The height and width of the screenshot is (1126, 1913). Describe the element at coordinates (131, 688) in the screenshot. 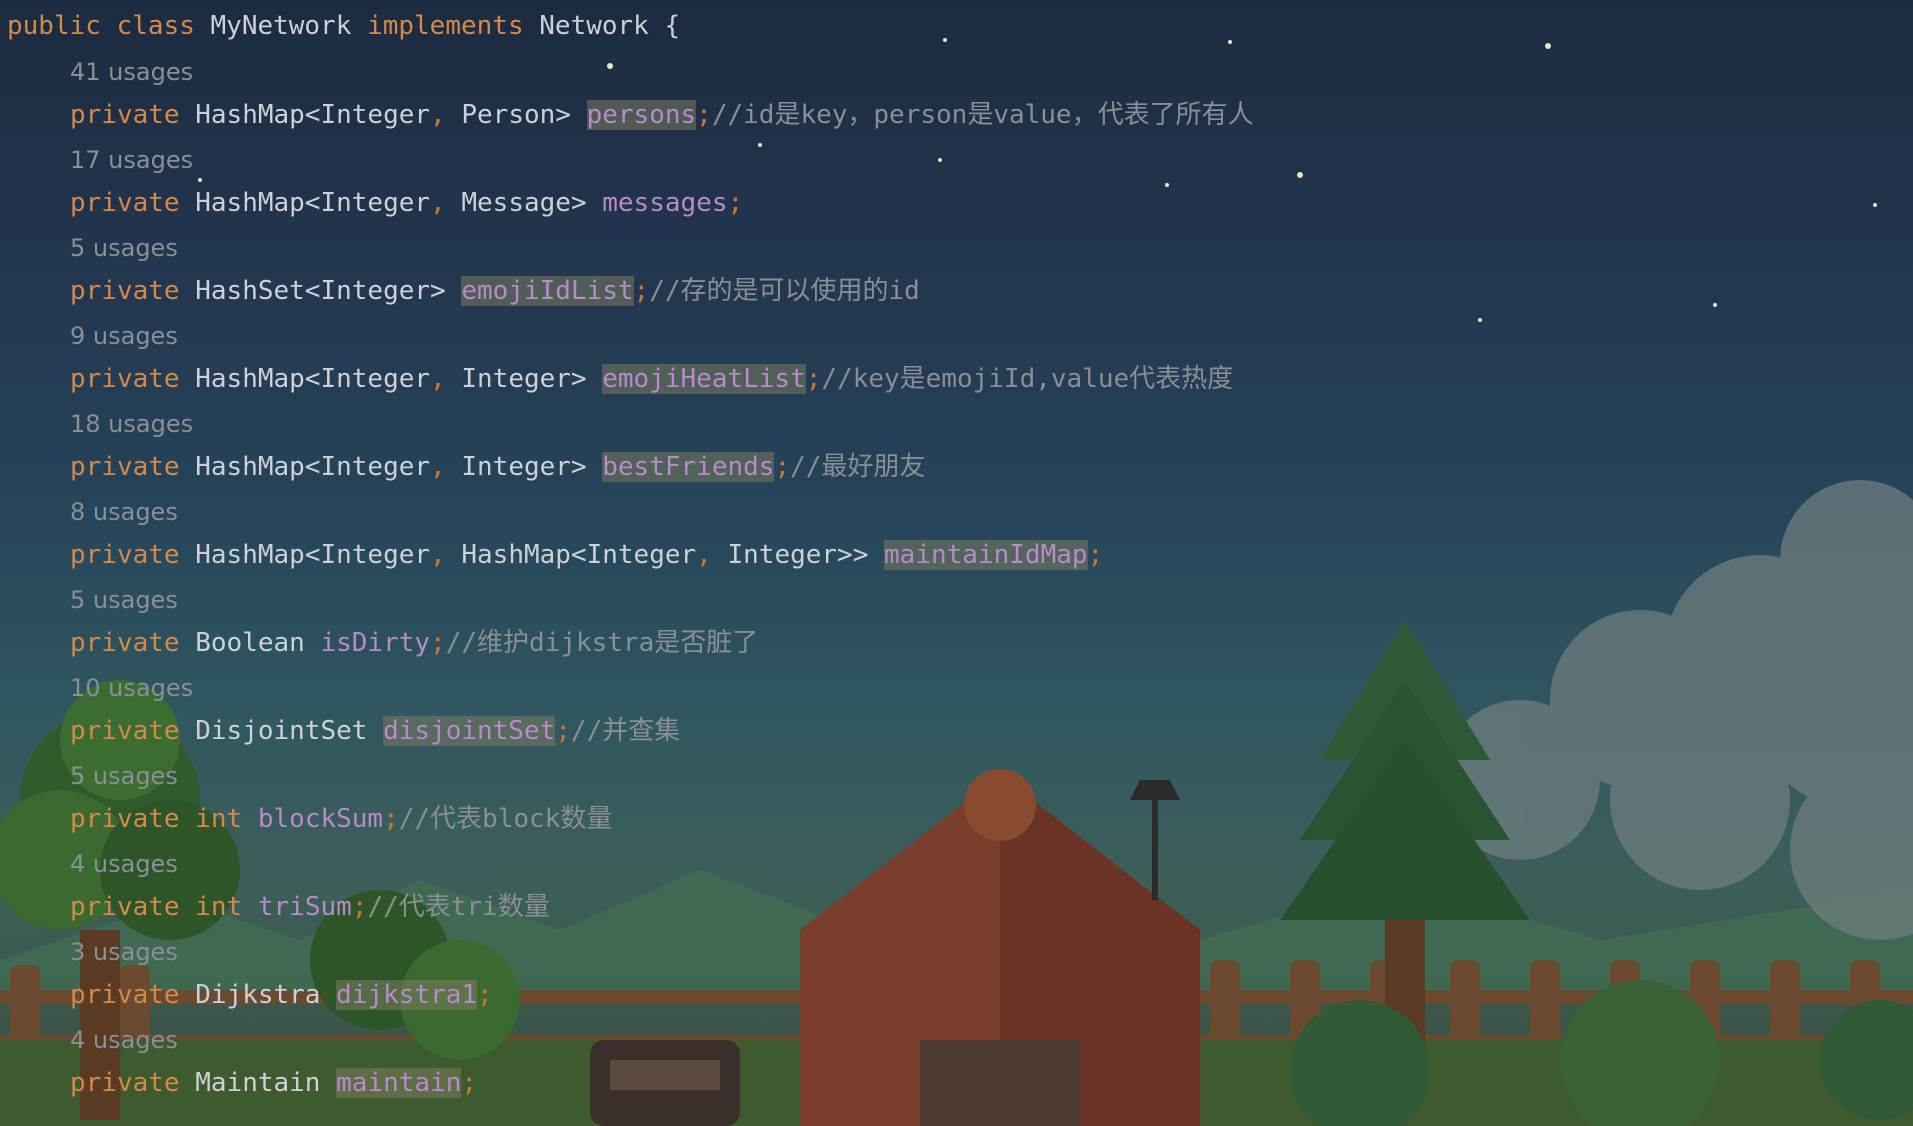

I see `usages-hint: 10 usages` at that location.